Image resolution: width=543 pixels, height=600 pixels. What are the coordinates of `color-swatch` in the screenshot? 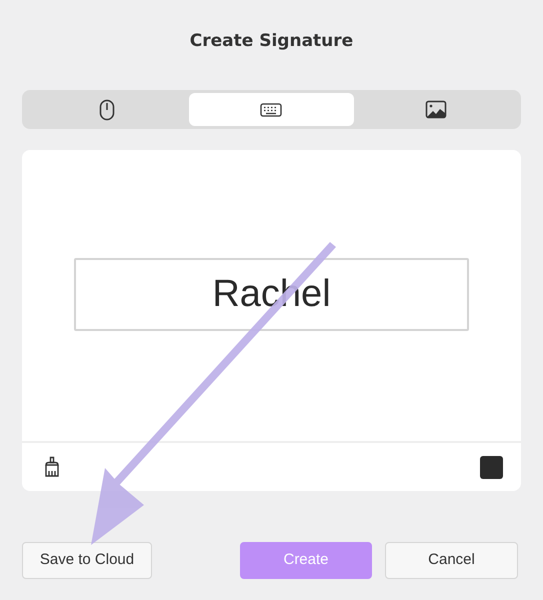 It's located at (491, 467).